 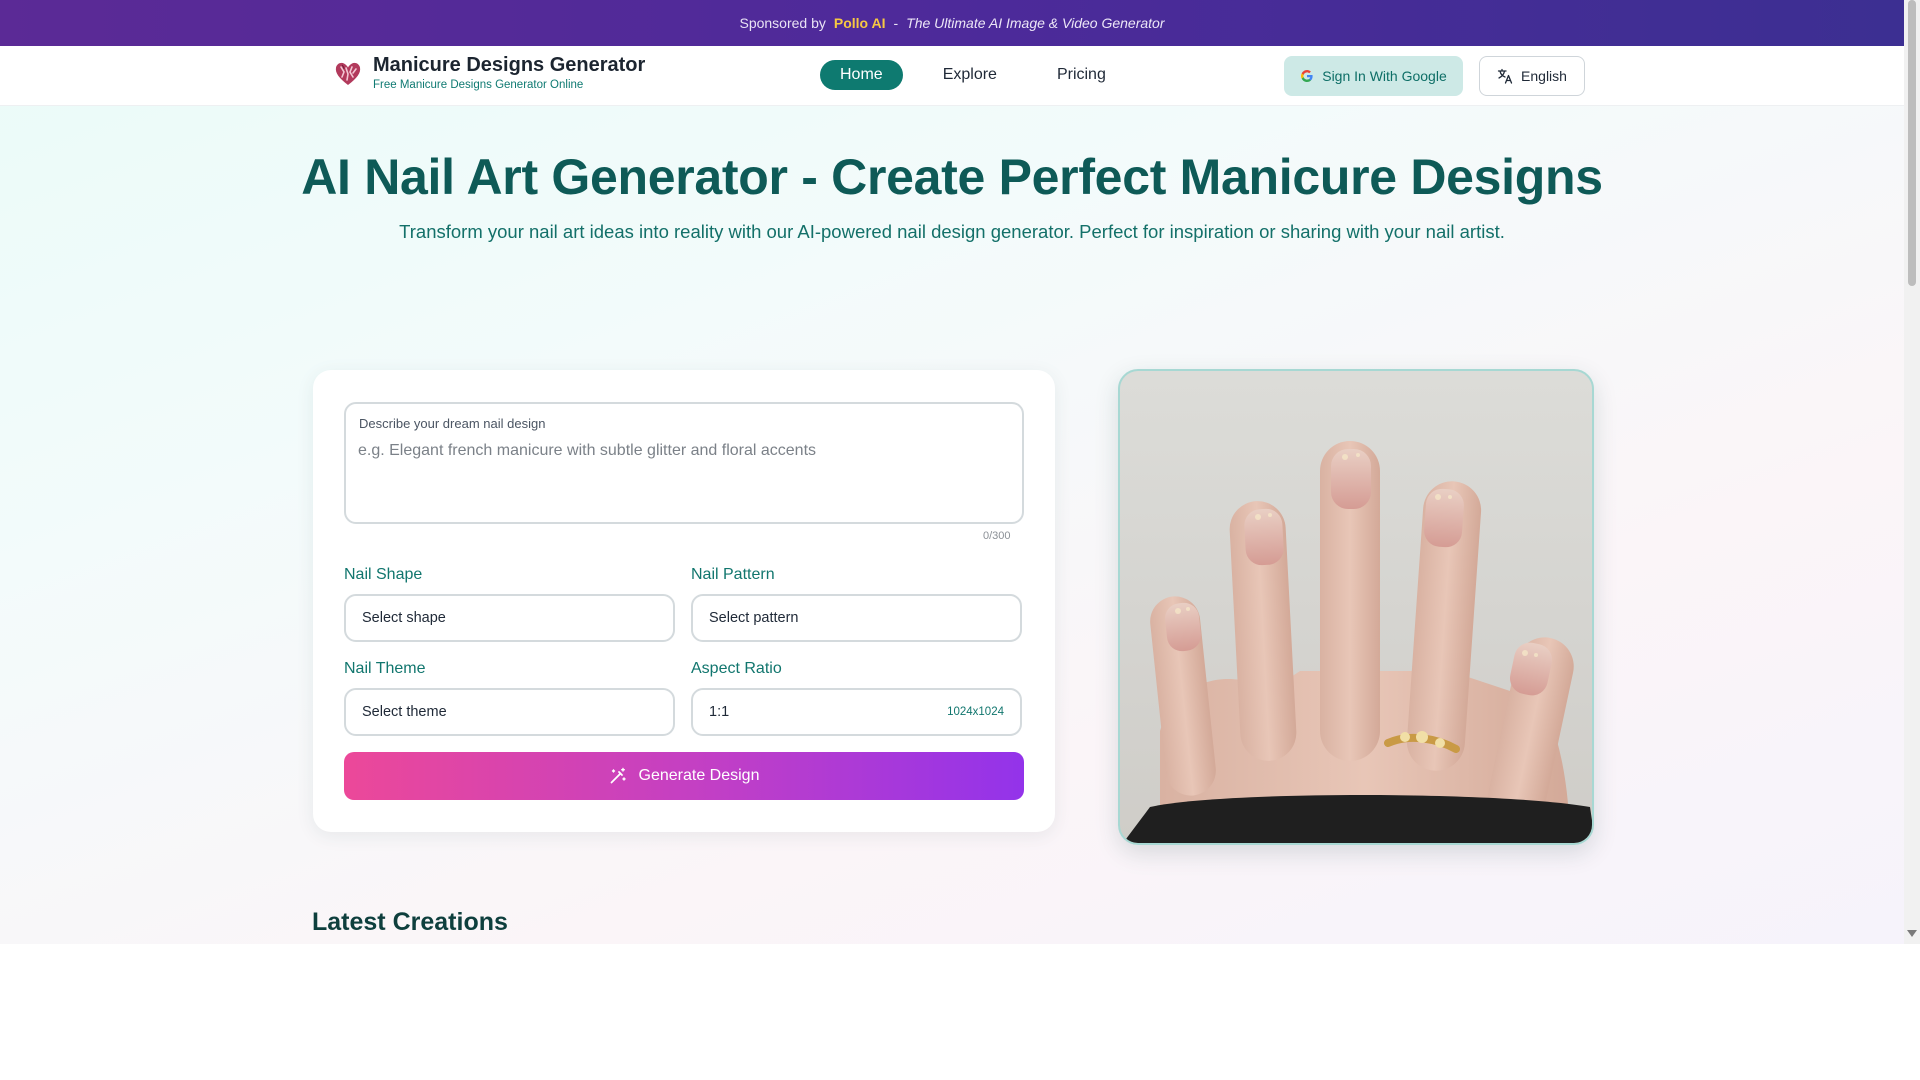 I want to click on prompt-field: Describe your dream nail design, so click(x=684, y=463).